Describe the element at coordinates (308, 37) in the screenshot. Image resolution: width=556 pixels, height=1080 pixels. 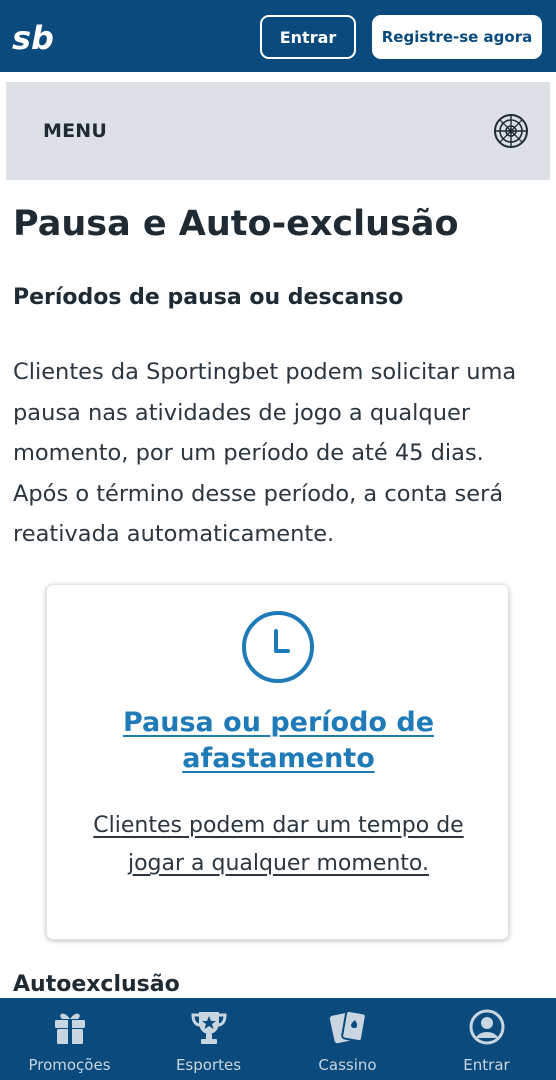
I see `login-button: Entrar` at that location.